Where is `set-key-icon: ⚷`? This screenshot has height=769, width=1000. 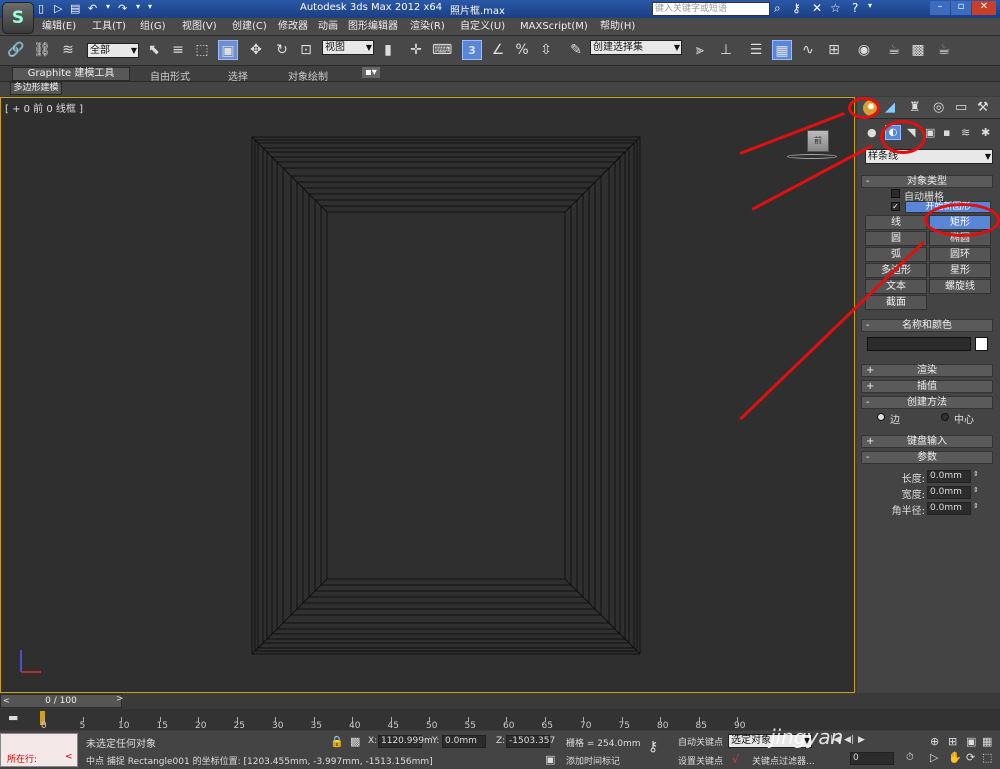
set-key-icon: ⚷ is located at coordinates (653, 747).